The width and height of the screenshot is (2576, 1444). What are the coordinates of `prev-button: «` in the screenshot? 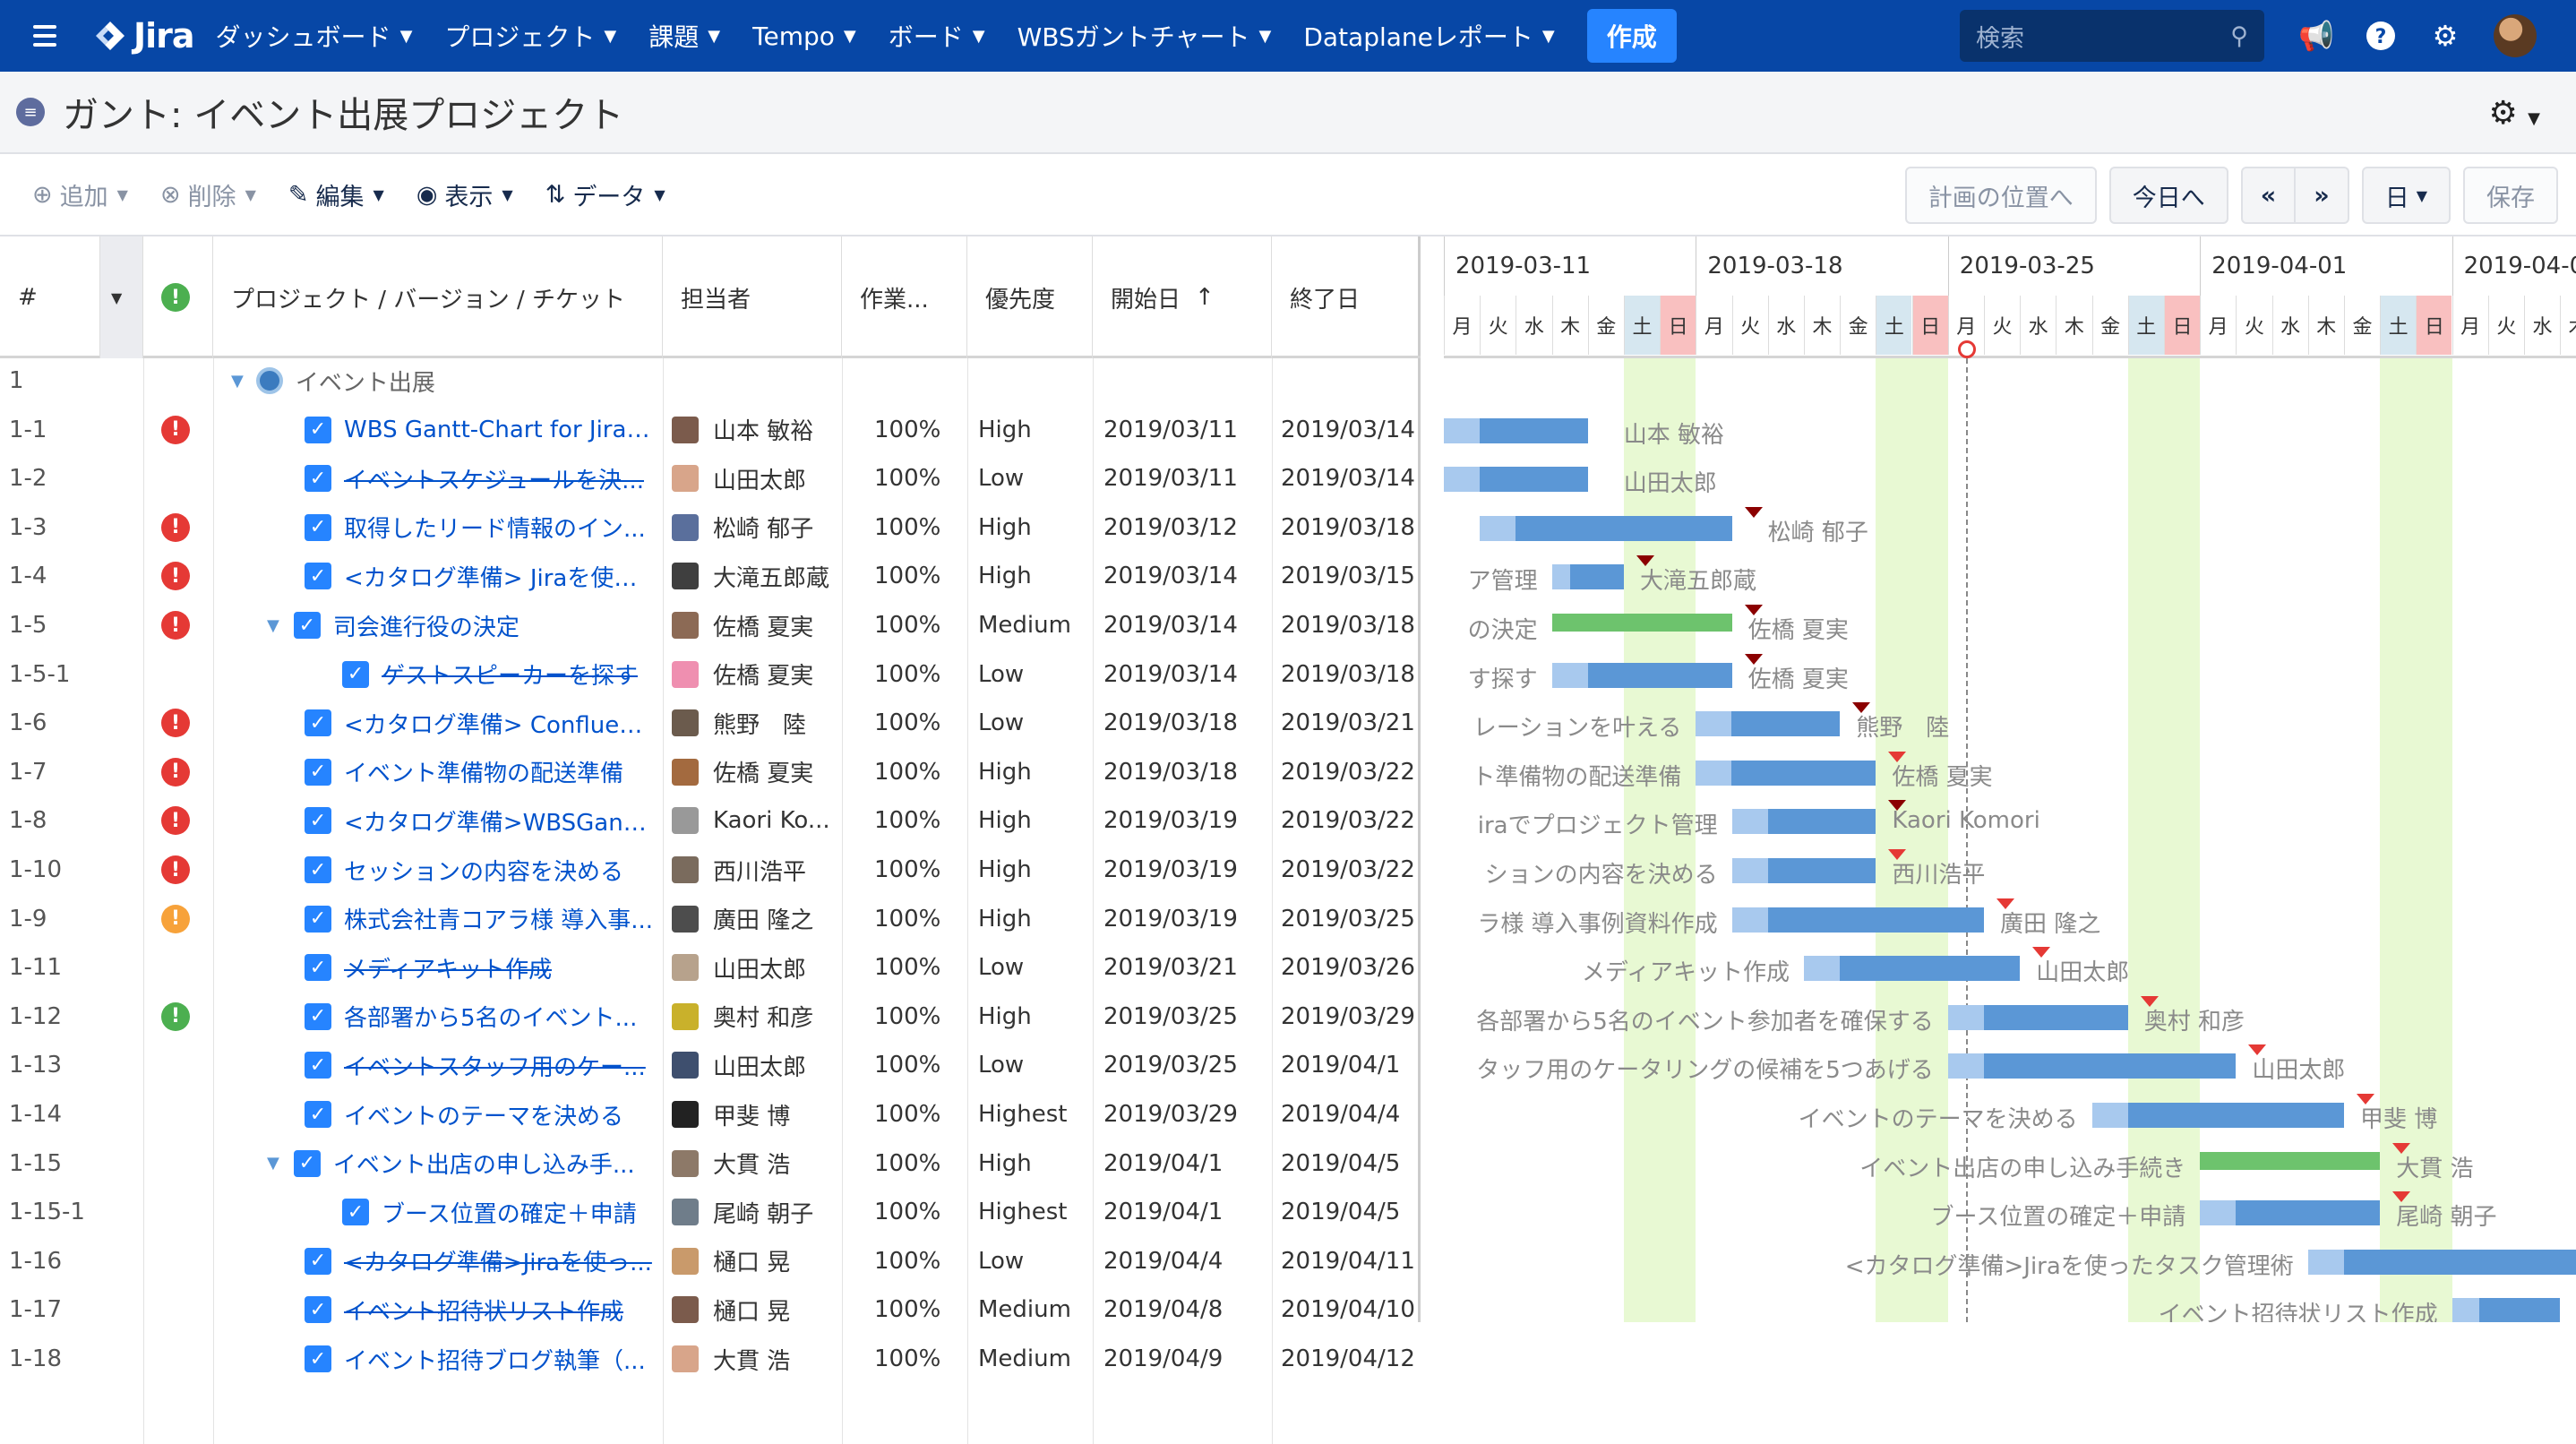 It's located at (2268, 196).